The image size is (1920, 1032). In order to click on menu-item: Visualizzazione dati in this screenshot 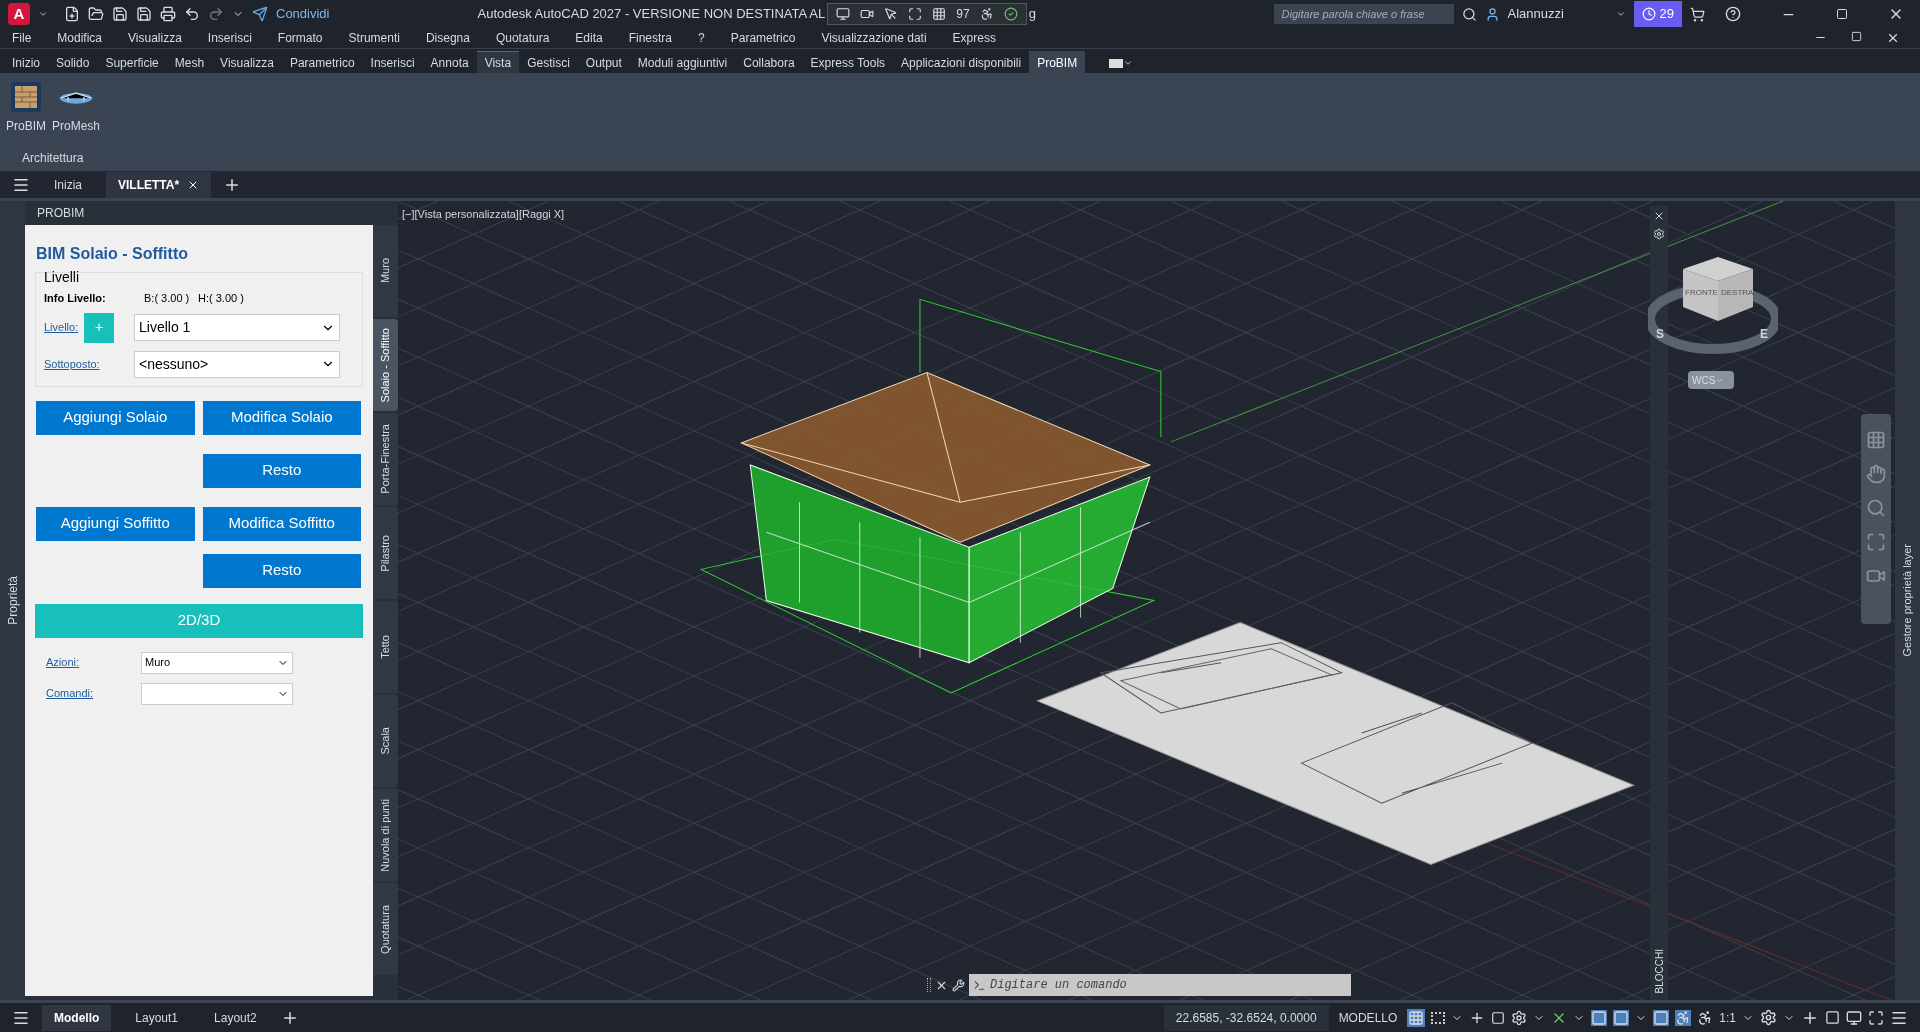, I will do `click(874, 38)`.